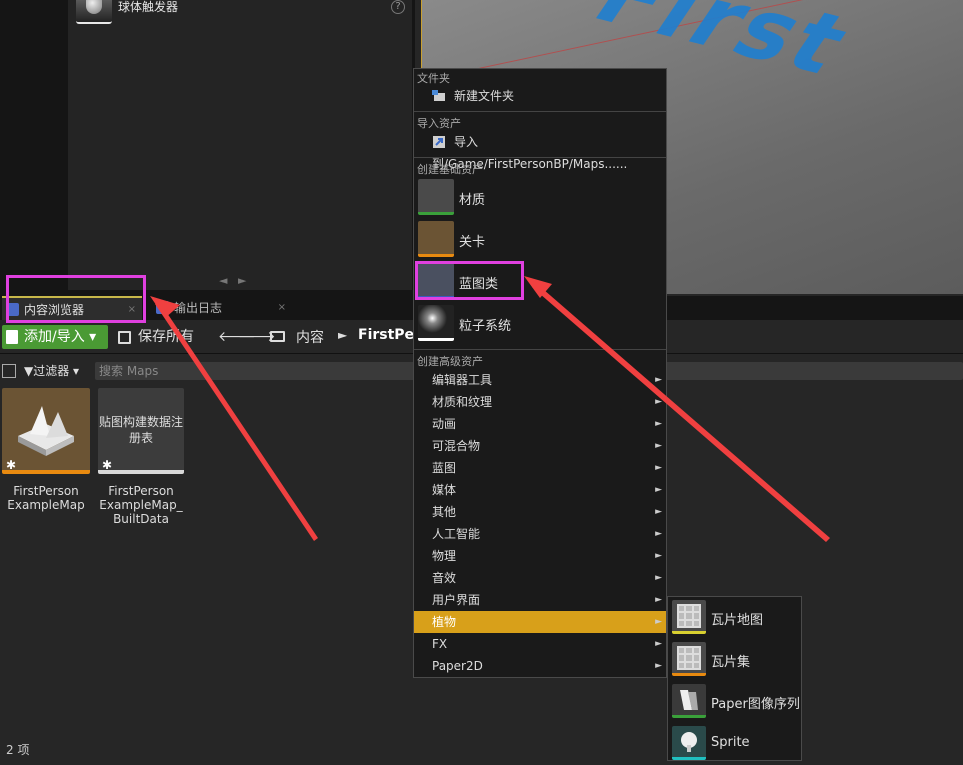 The image size is (963, 765). What do you see at coordinates (124, 337) in the screenshot?
I see `save-icon` at bounding box center [124, 337].